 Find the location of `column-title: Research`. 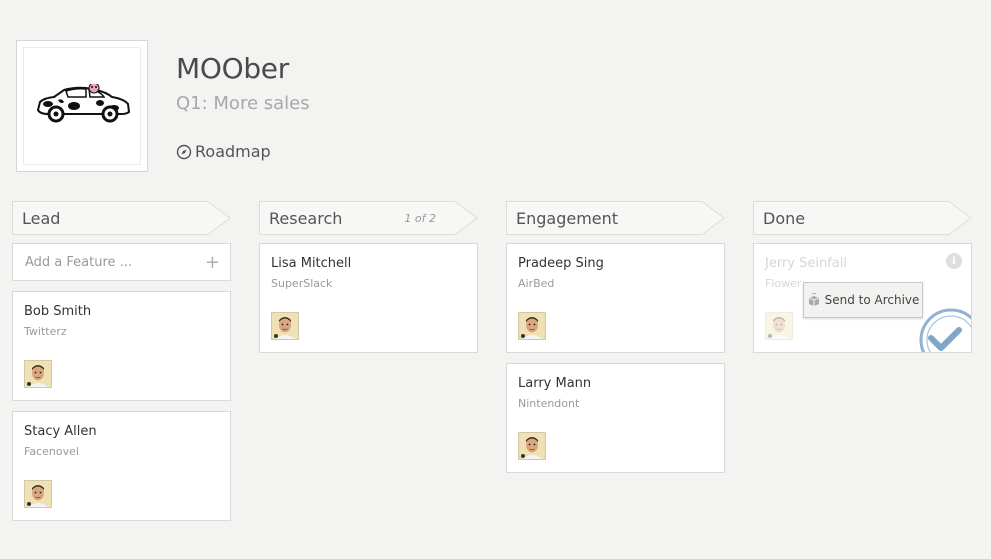

column-title: Research is located at coordinates (306, 218).